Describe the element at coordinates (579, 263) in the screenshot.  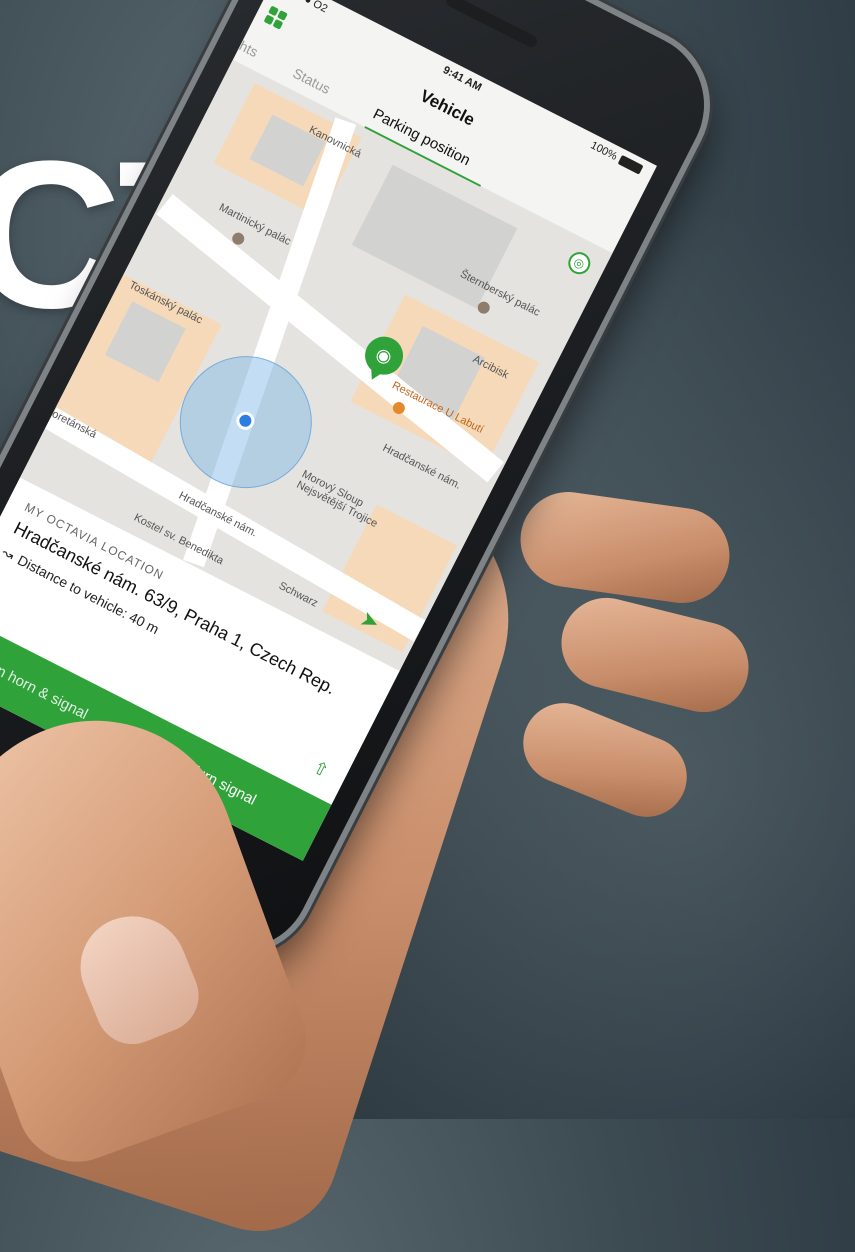
I see `layers-icon: ◎` at that location.